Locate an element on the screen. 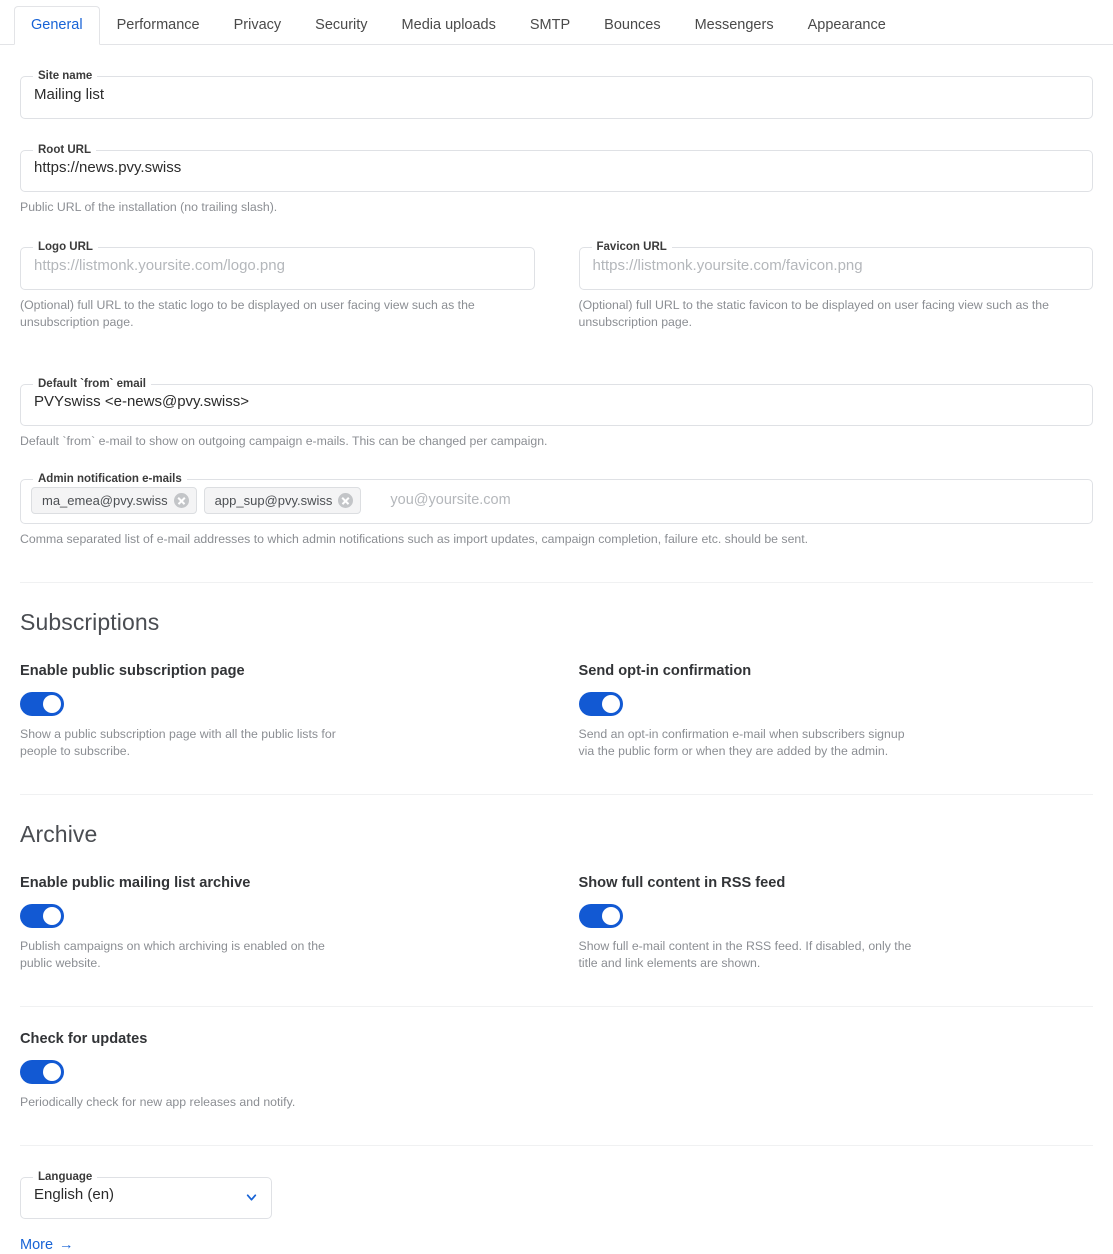 This screenshot has height=1254, width=1113. tab-label: Security is located at coordinates (341, 24).